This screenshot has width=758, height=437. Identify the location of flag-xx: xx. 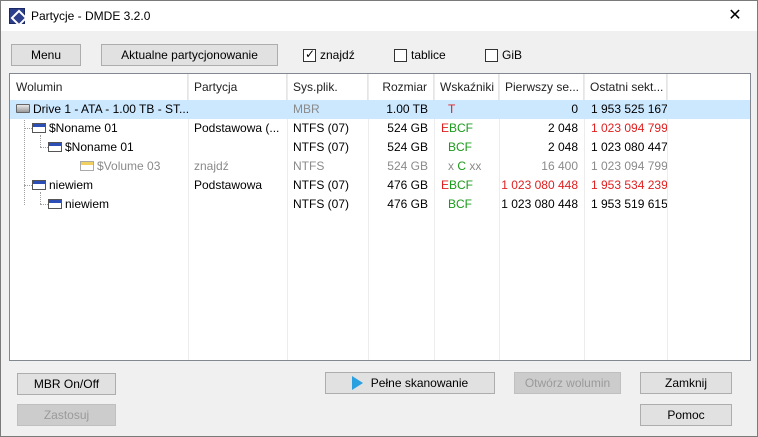
(475, 166).